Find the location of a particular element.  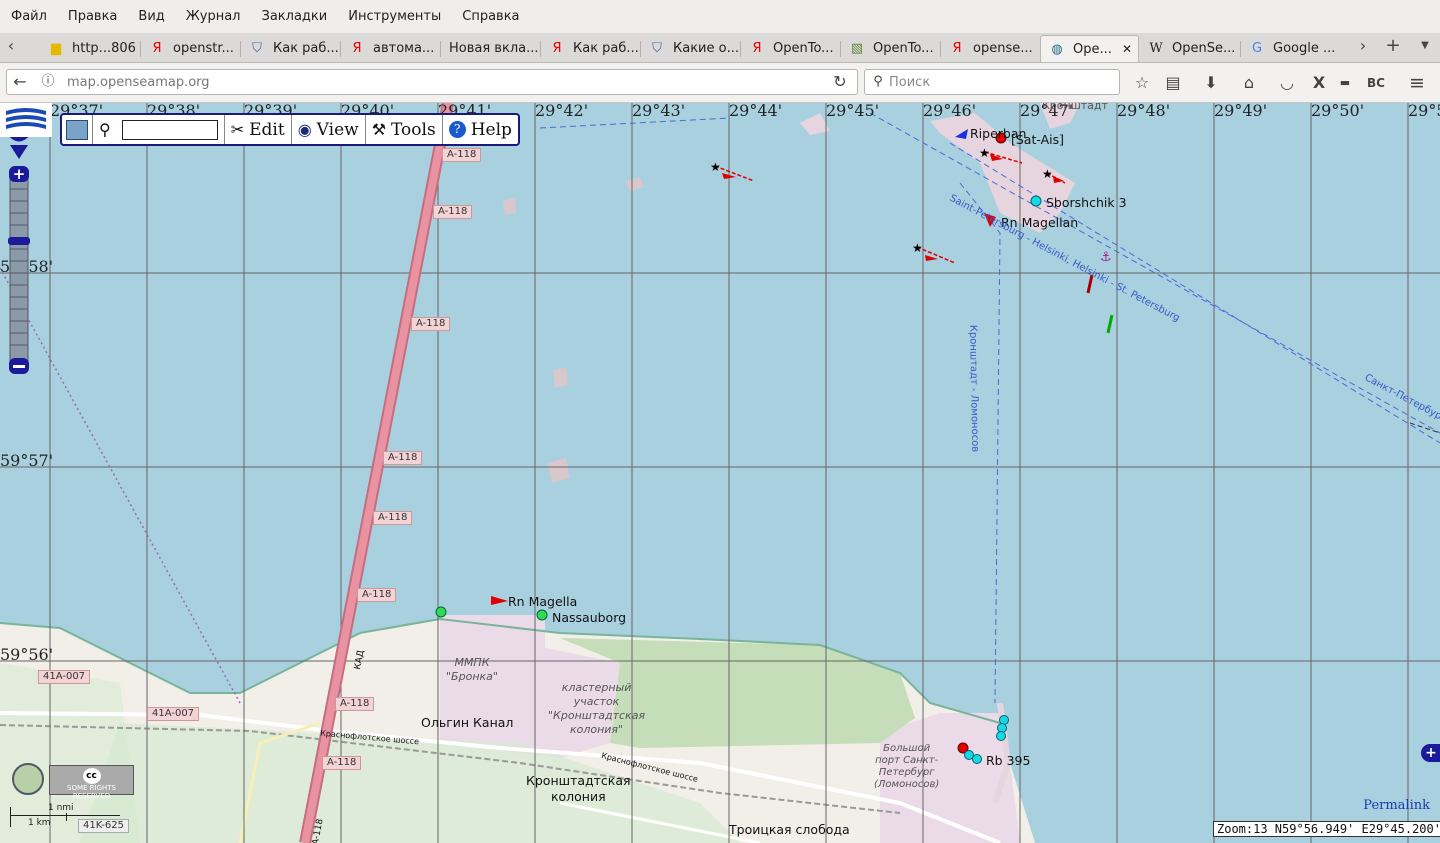

url-text: map.openseamap.org is located at coordinates (138, 82).